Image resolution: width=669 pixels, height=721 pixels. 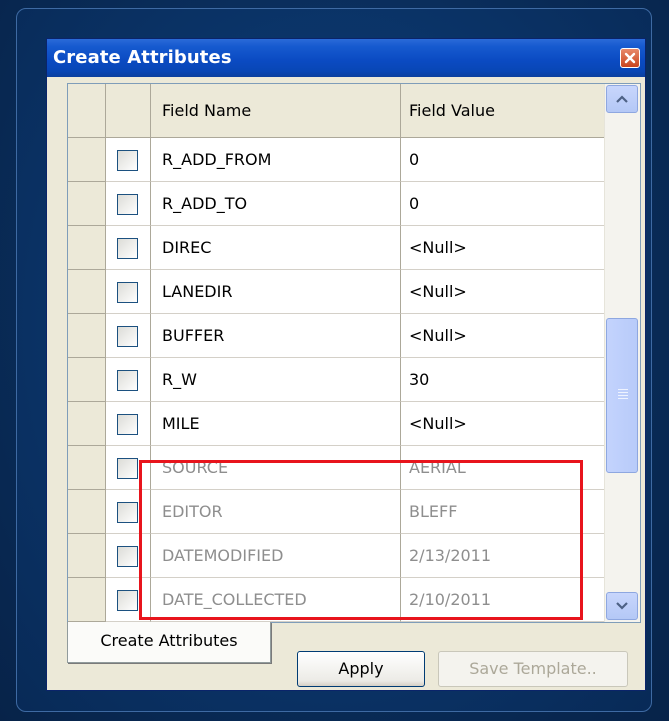 What do you see at coordinates (276, 380) in the screenshot?
I see `field-name-cell: R_W` at bounding box center [276, 380].